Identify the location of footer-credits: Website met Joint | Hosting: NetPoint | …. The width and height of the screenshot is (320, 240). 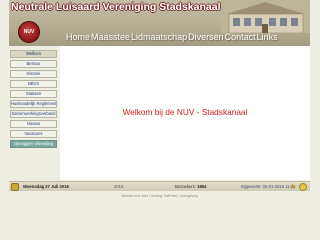
(159, 196).